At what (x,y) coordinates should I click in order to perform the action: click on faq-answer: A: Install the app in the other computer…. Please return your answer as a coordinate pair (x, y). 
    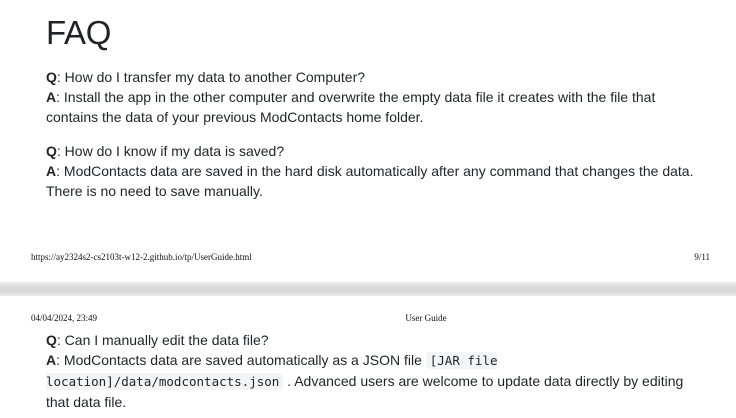
    Looking at the image, I should click on (371, 107).